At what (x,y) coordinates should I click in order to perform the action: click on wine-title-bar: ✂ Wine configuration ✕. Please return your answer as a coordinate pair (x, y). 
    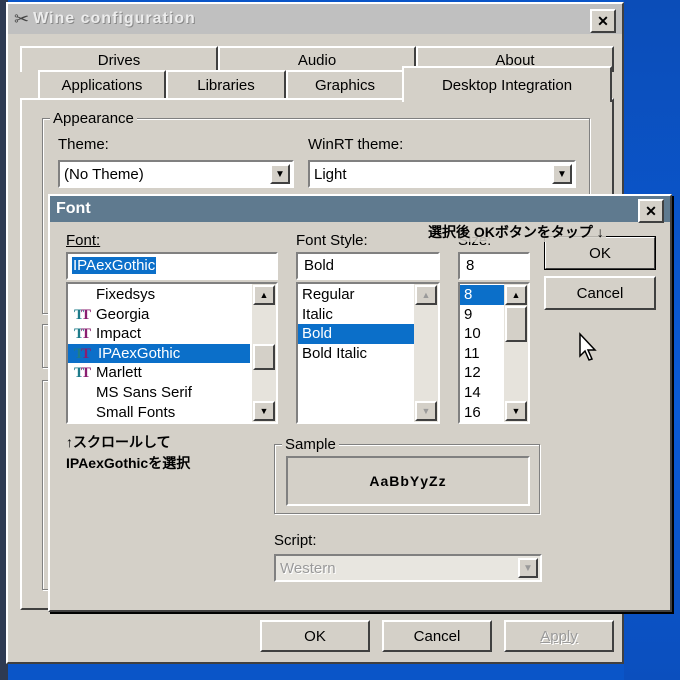
    Looking at the image, I should click on (315, 19).